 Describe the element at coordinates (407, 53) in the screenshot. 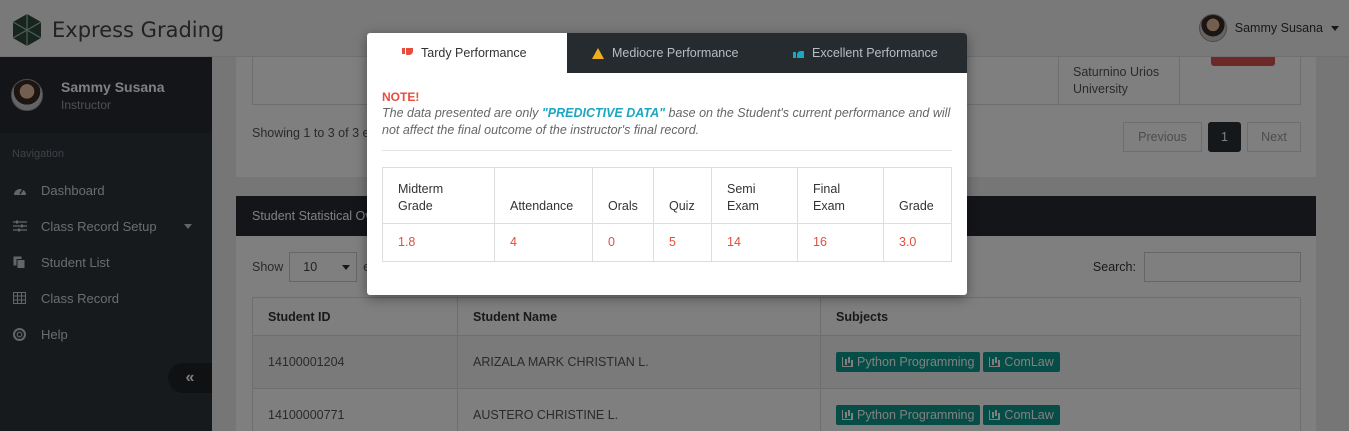

I see `thumbs-down-icon` at that location.